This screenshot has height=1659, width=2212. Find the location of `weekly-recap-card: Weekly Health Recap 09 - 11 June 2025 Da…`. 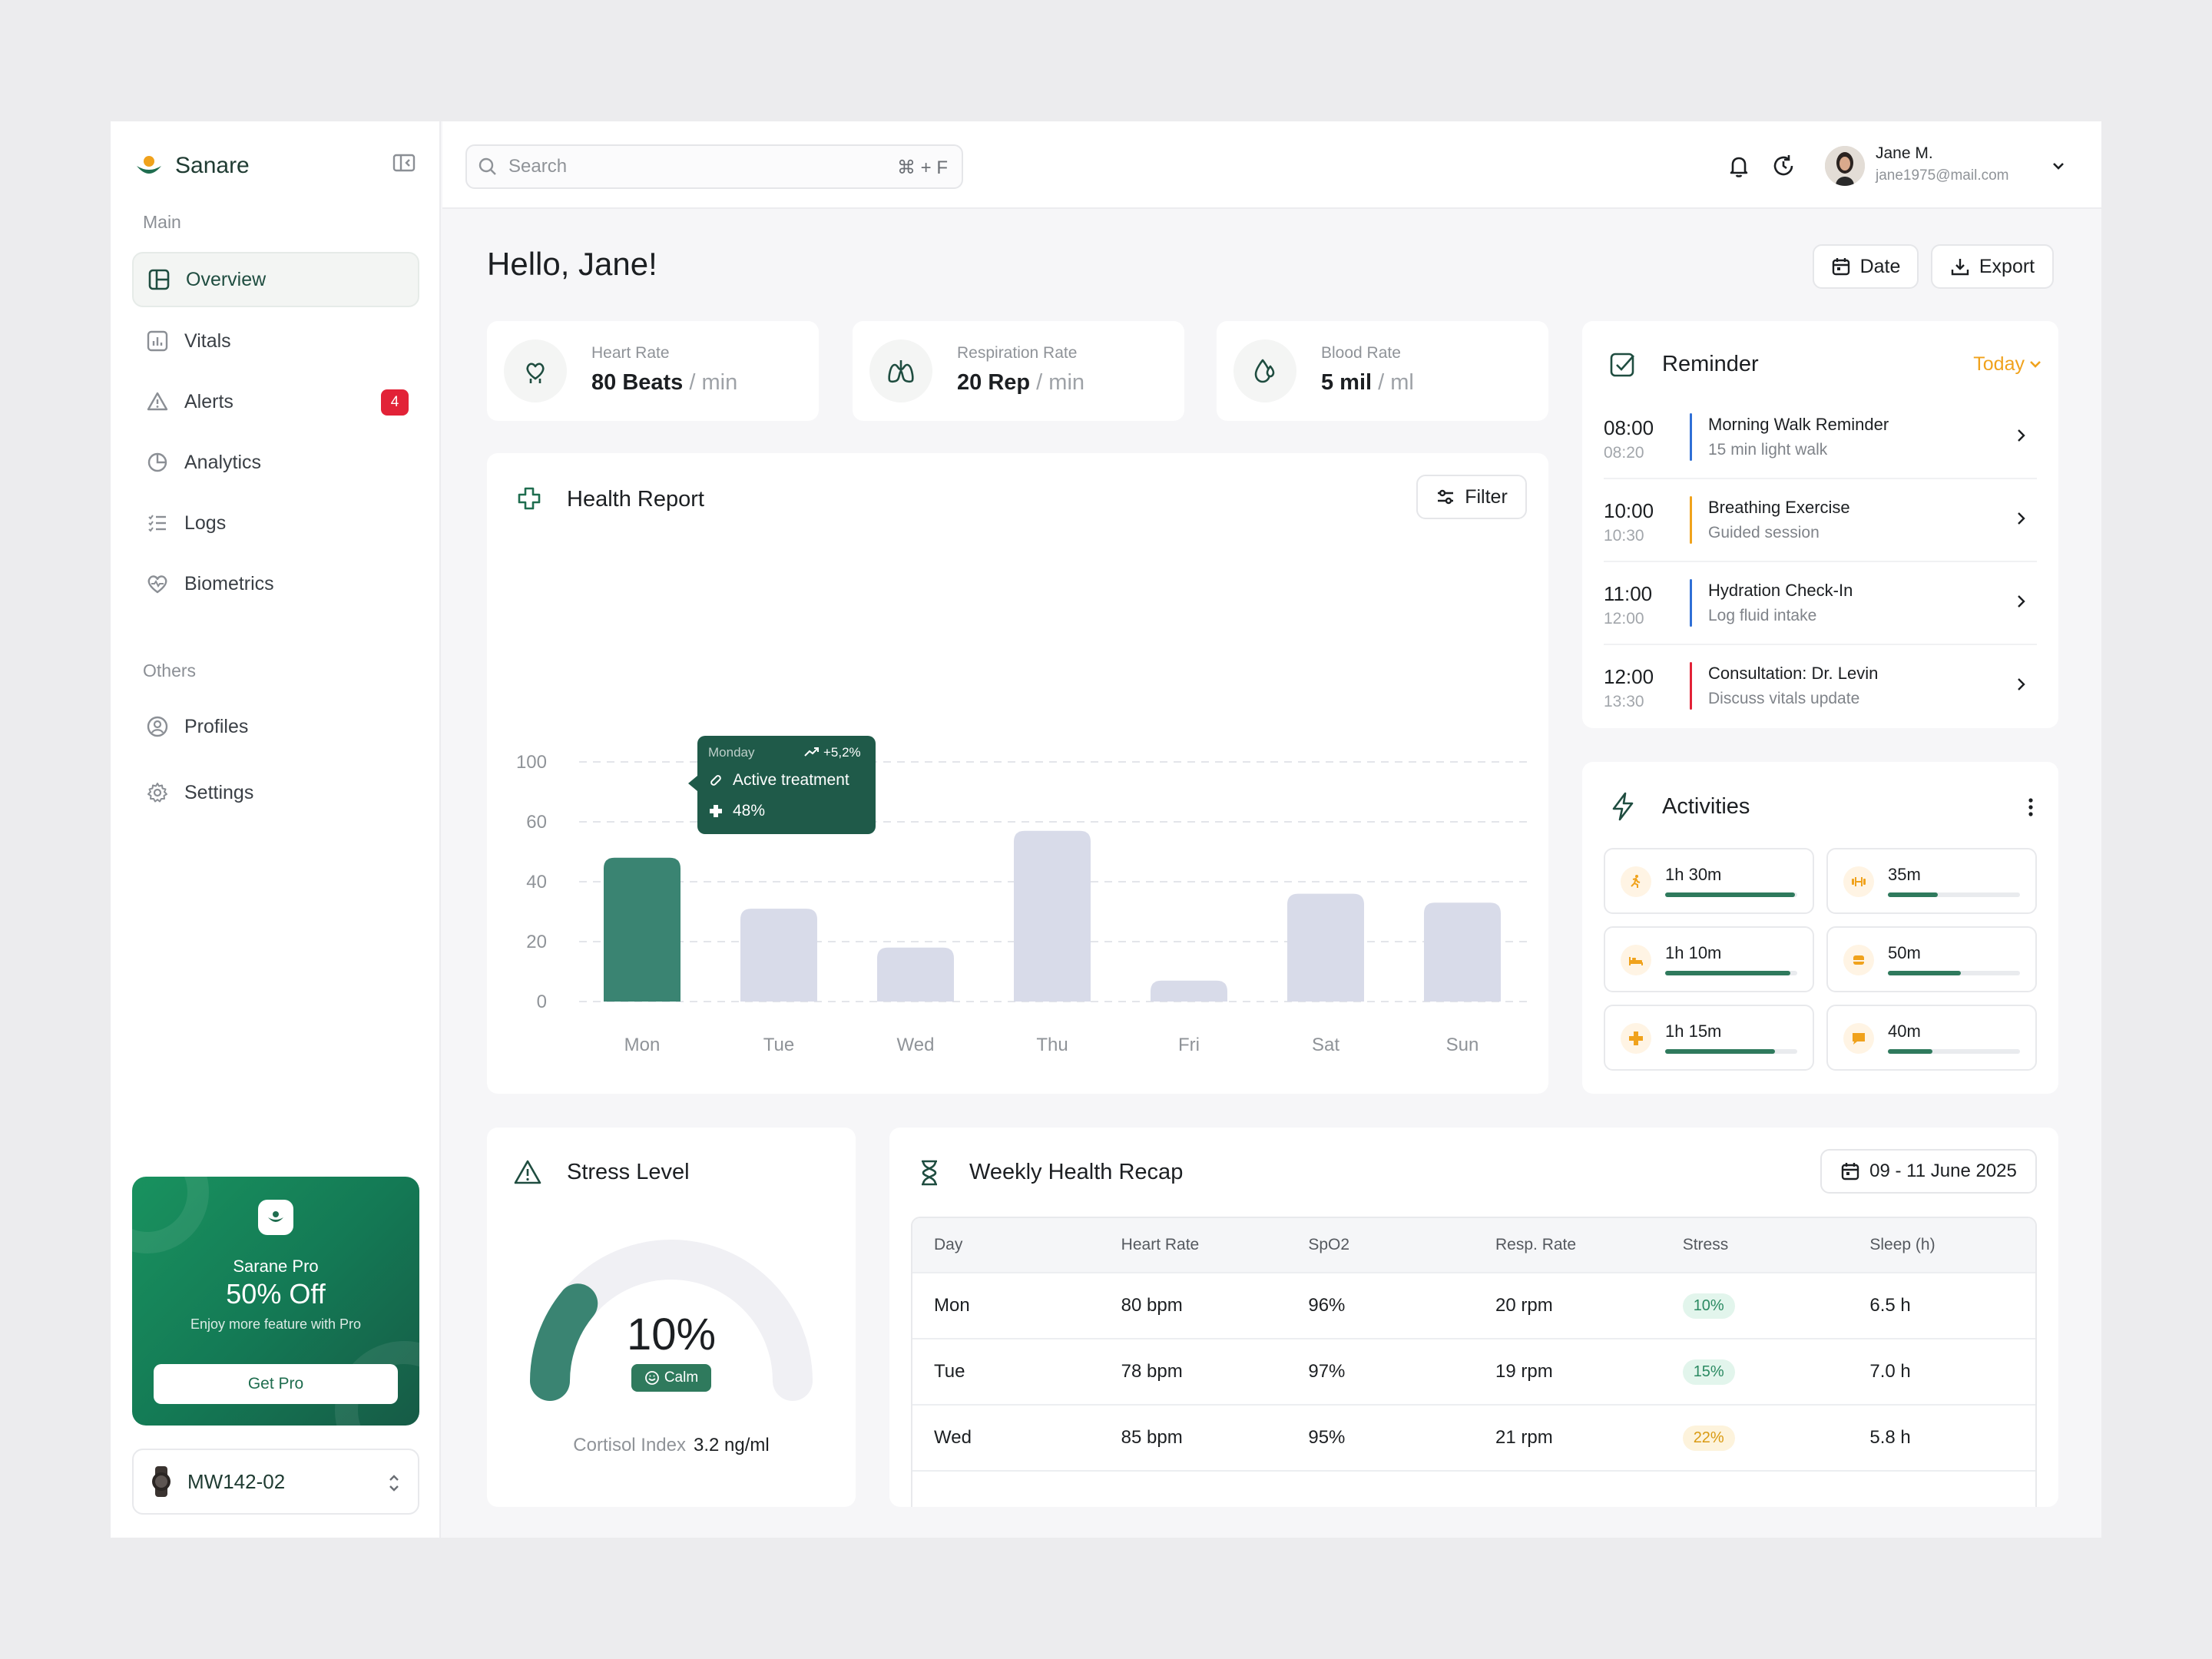

weekly-recap-card: Weekly Health Recap 09 - 11 June 2025 Da… is located at coordinates (1474, 1317).